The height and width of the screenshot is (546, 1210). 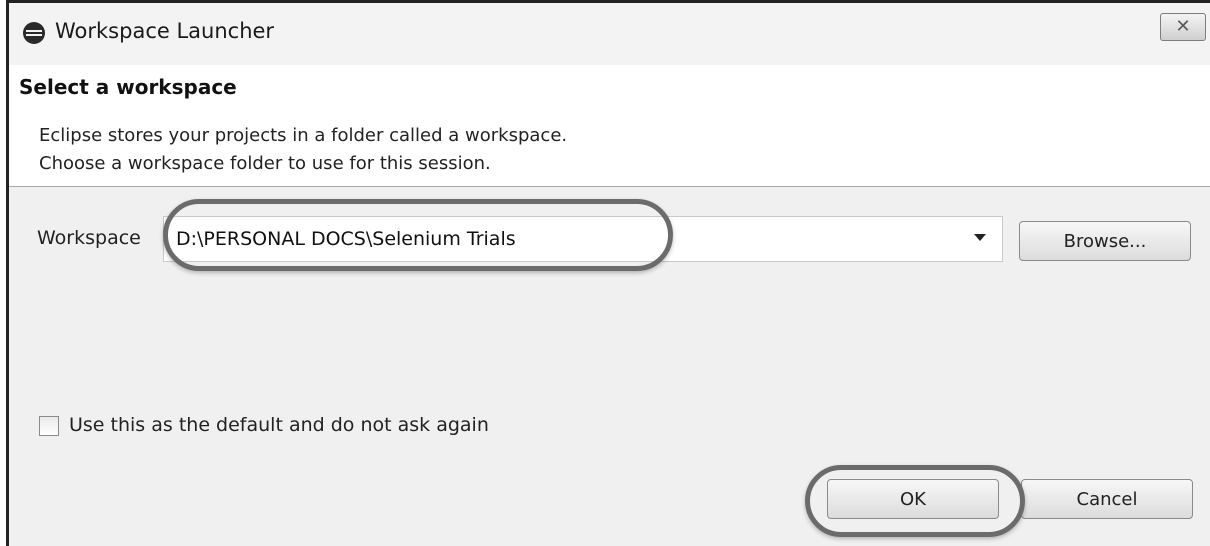 I want to click on workspace-combobox, so click(x=583, y=239).